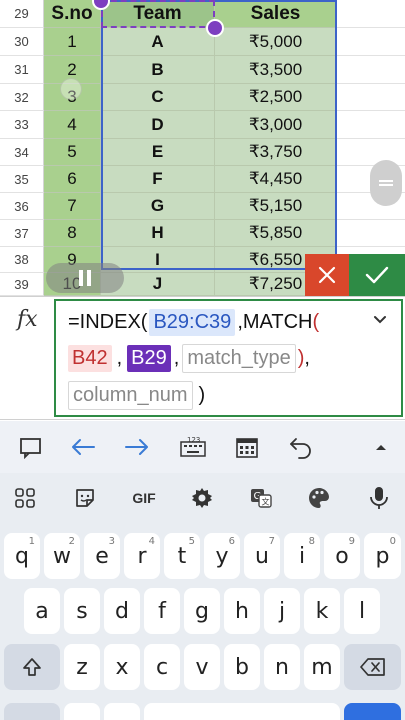 The width and height of the screenshot is (405, 720). I want to click on sno-cell: 8, so click(72, 233).